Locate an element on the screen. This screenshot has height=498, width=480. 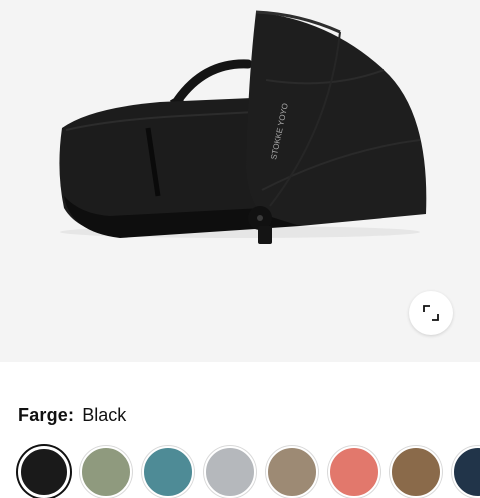
expand-button is located at coordinates (431, 313).